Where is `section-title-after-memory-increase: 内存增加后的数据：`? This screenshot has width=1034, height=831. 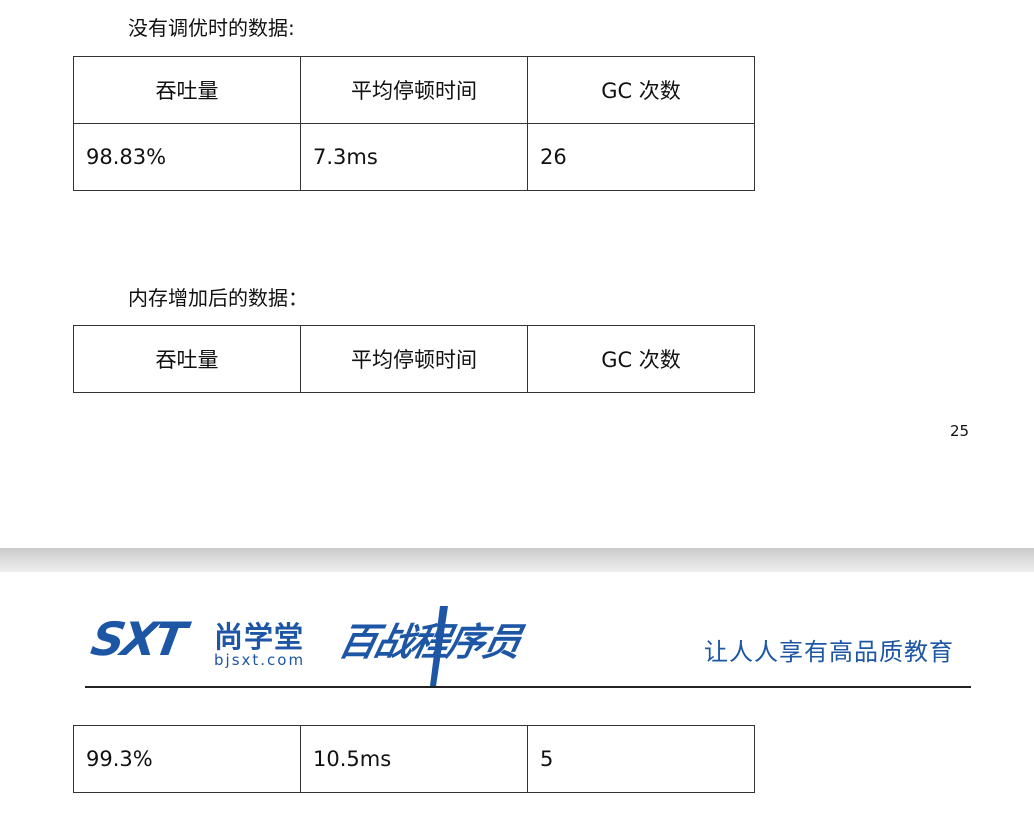
section-title-after-memory-increase: 内存增加后的数据： is located at coordinates (218, 298).